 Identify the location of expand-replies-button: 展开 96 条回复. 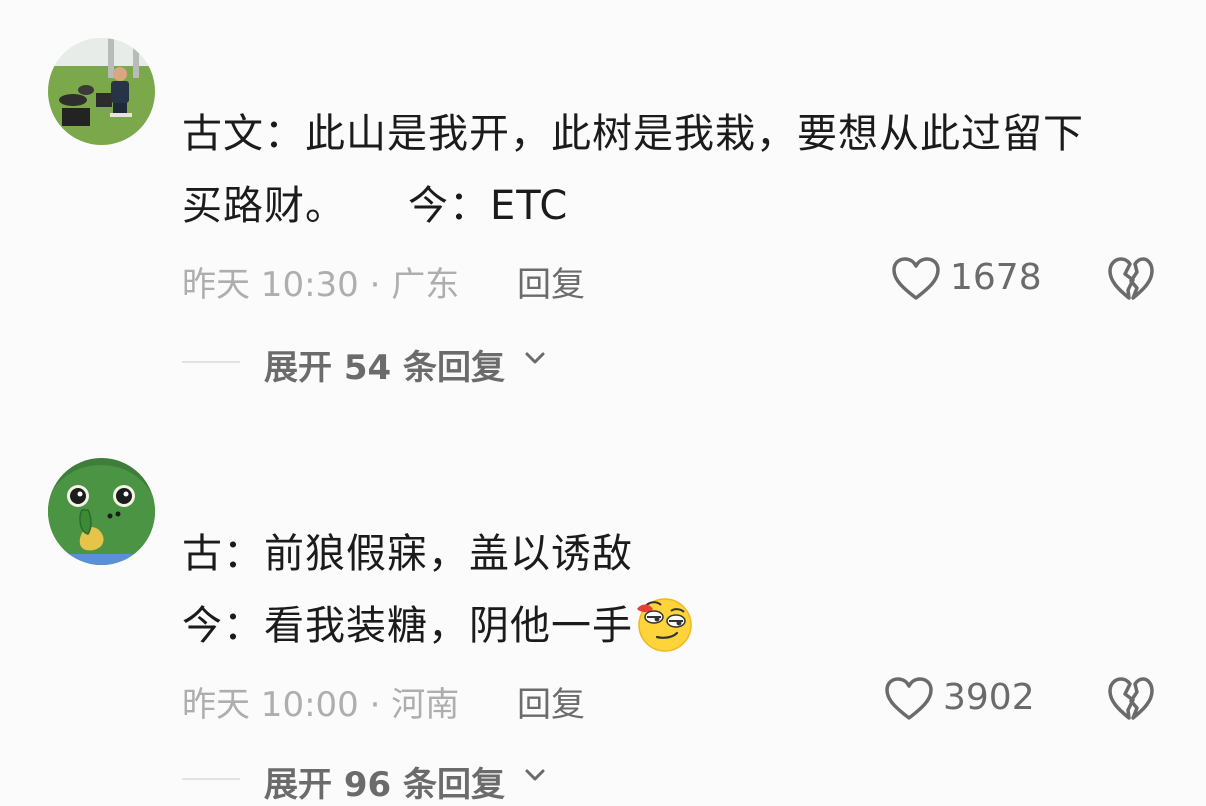
(372, 781).